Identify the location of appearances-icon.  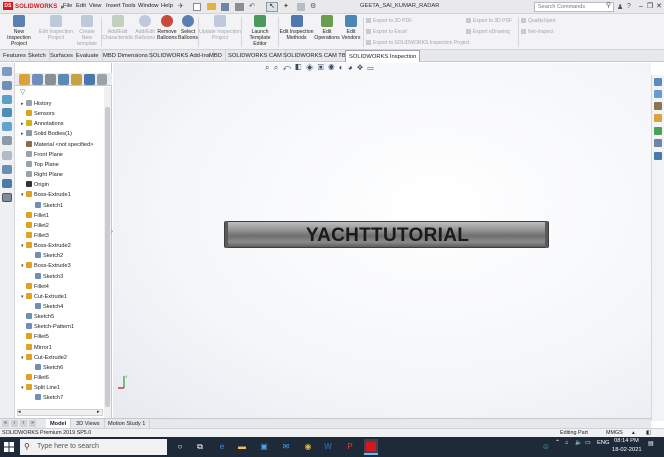
(658, 131).